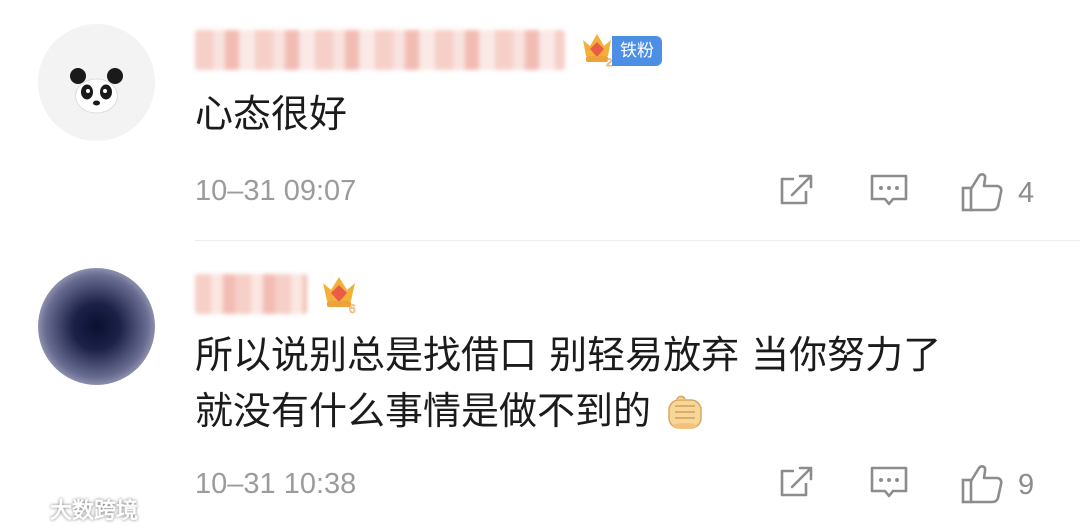 This screenshot has height=531, width=1080. I want to click on like-count: 4, so click(1026, 193).